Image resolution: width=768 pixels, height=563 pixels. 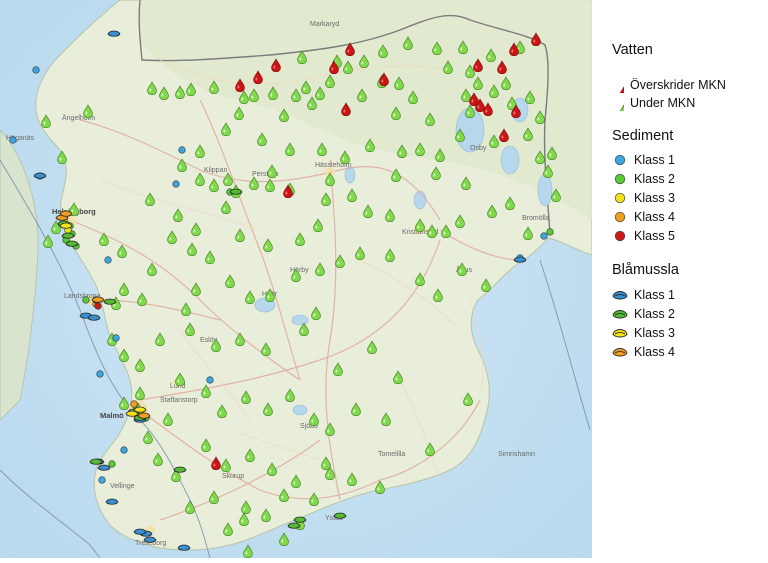 I want to click on place-label: Malmö, so click(x=112, y=415).